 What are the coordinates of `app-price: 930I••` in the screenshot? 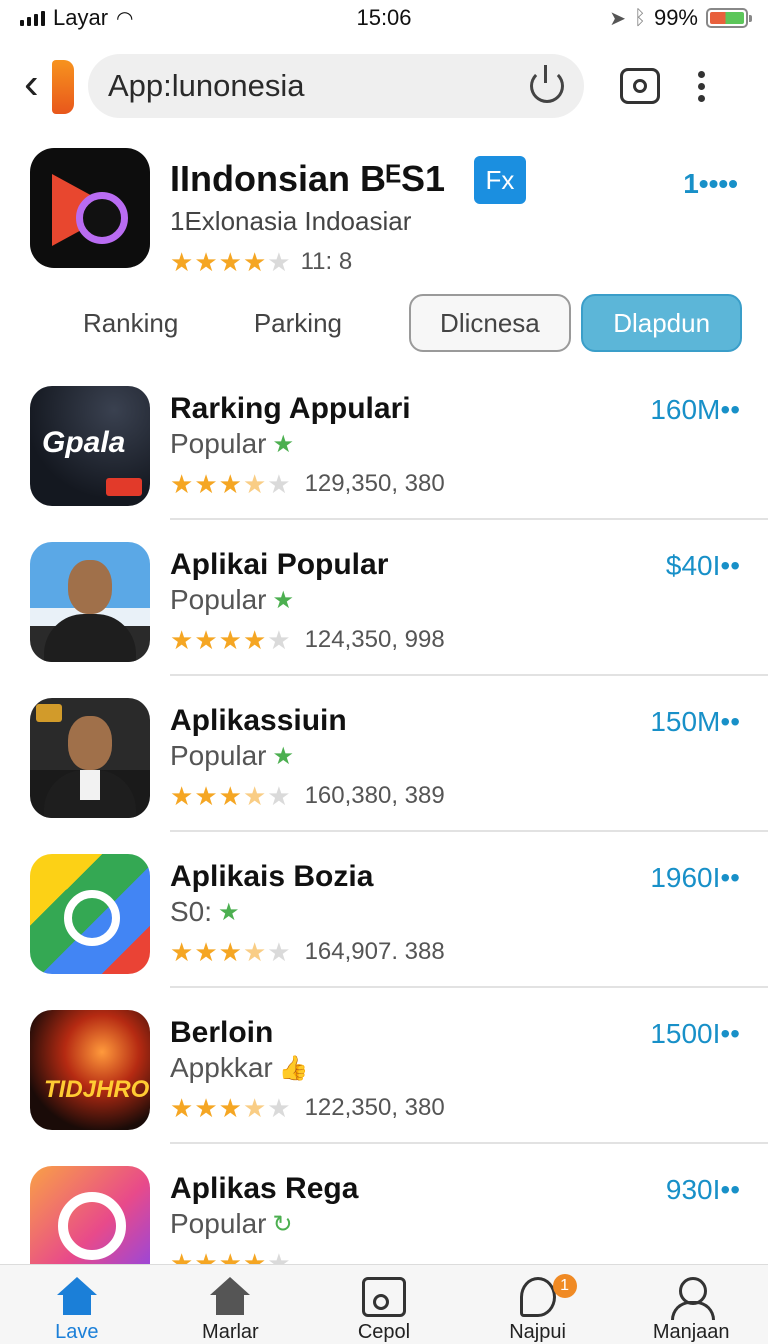 It's located at (703, 1190).